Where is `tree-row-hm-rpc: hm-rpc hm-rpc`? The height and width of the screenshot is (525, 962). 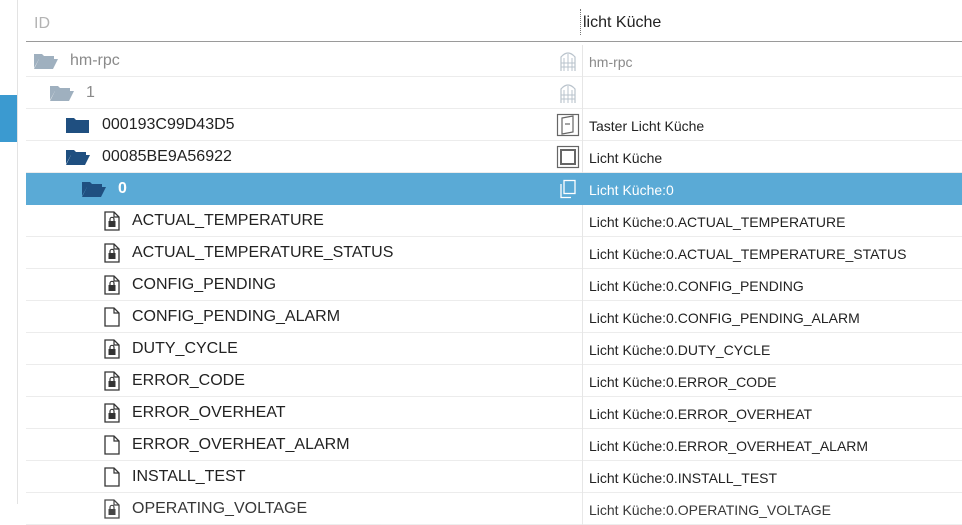 tree-row-hm-rpc: hm-rpc hm-rpc is located at coordinates (494, 61).